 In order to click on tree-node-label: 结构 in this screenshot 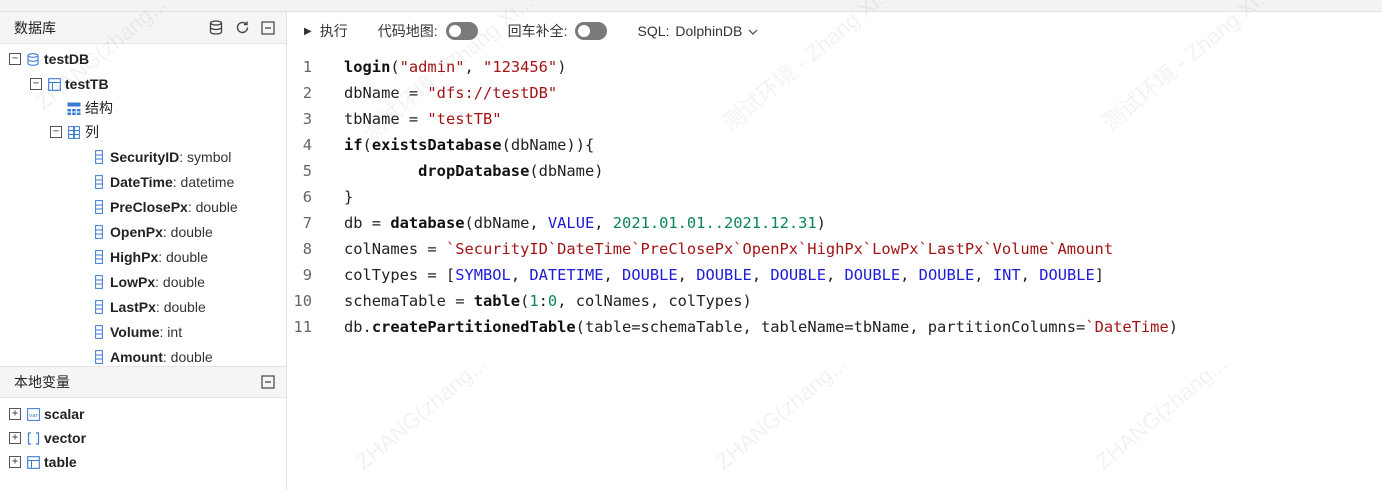, I will do `click(99, 108)`.